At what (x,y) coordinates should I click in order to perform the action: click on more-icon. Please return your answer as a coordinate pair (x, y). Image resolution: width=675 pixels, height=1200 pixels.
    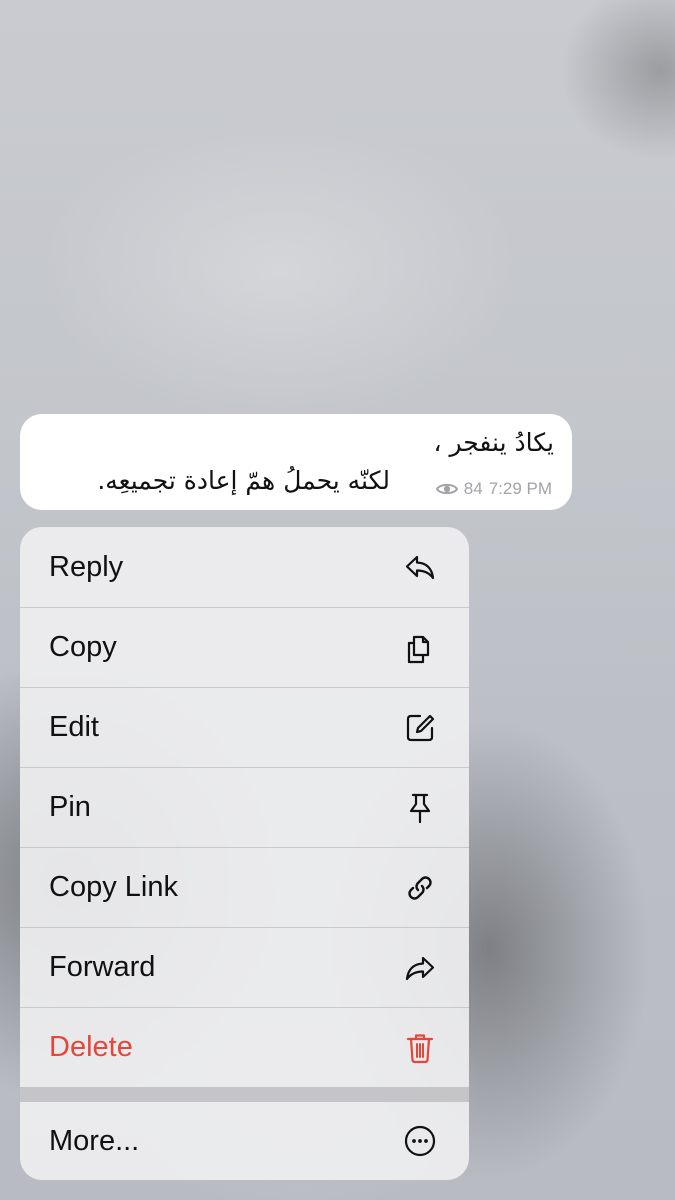
    Looking at the image, I should click on (420, 1141).